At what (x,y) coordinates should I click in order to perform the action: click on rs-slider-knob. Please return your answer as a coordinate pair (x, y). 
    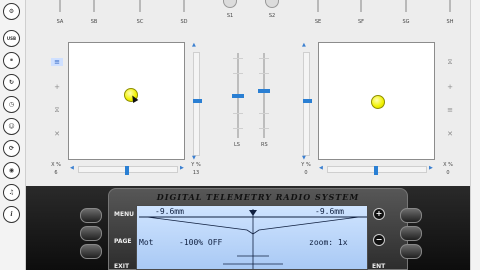
    Looking at the image, I should click on (264, 91).